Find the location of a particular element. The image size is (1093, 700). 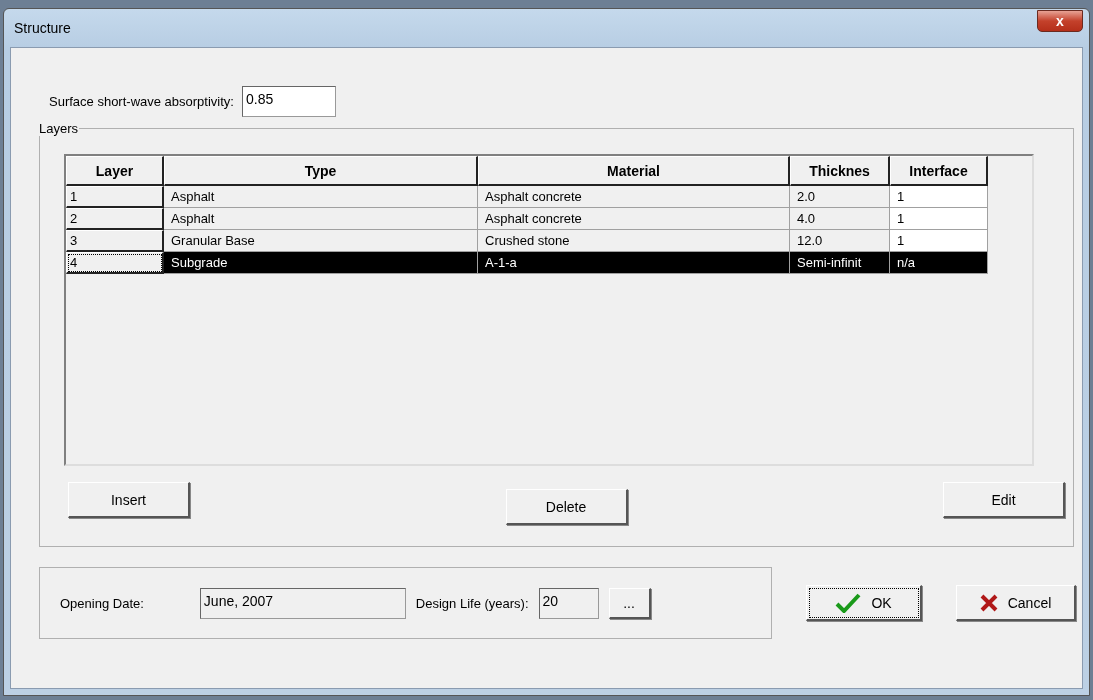

row-header-cell: 2 is located at coordinates (115, 219).